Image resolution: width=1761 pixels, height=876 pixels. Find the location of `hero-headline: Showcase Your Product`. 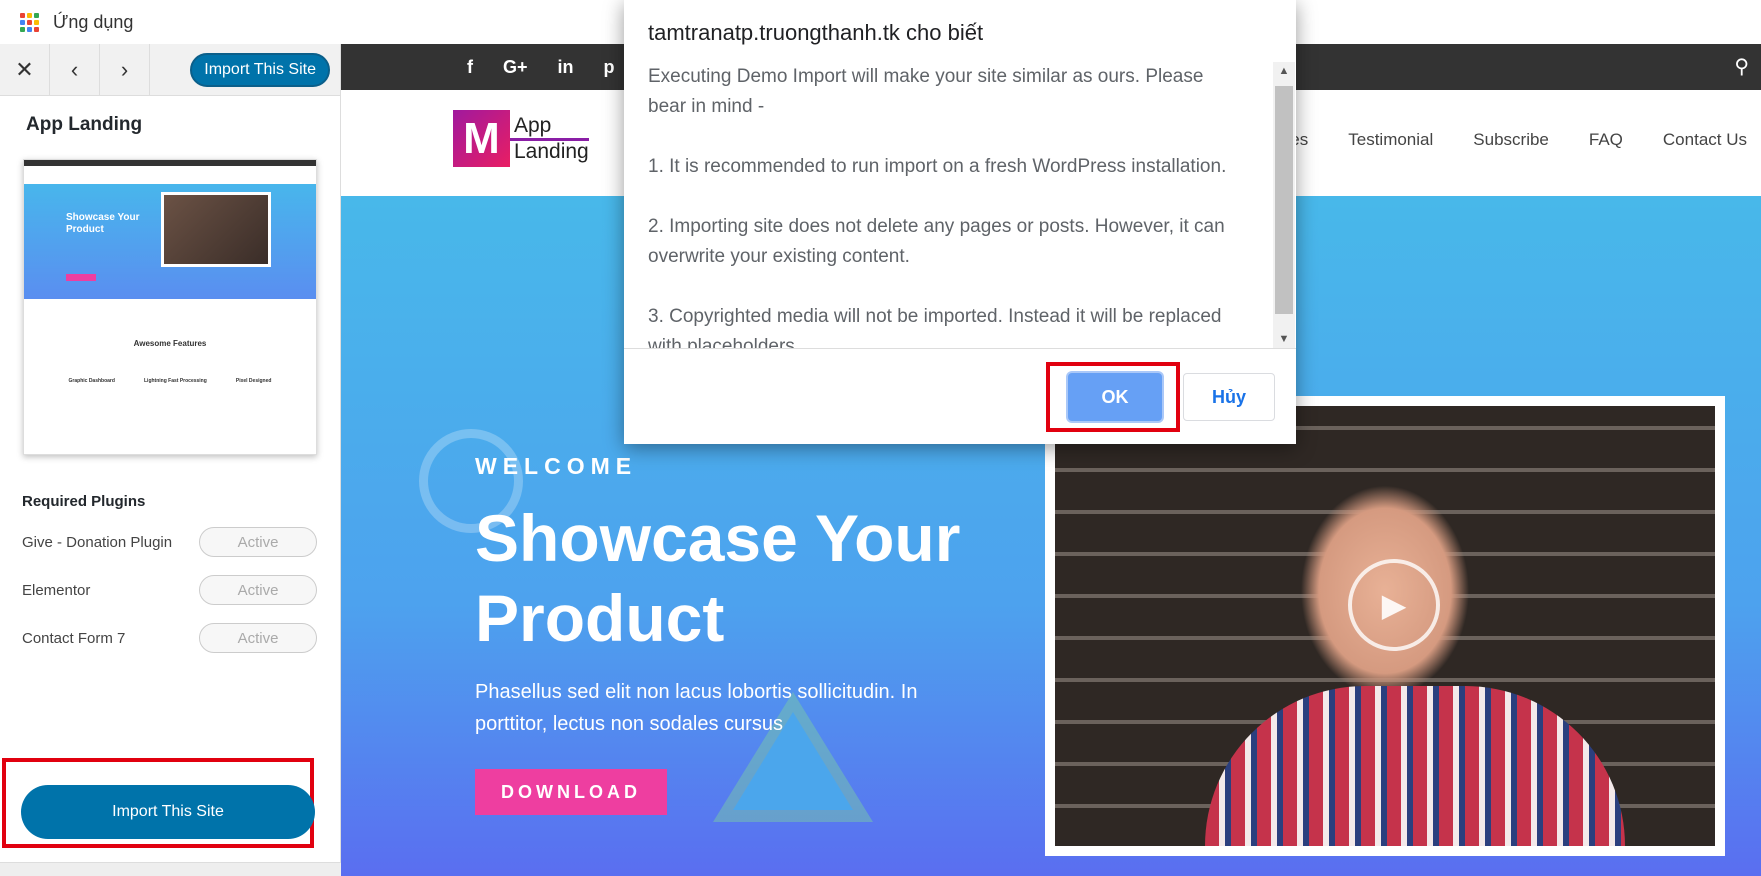

hero-headline: Showcase Your Product is located at coordinates (718, 578).